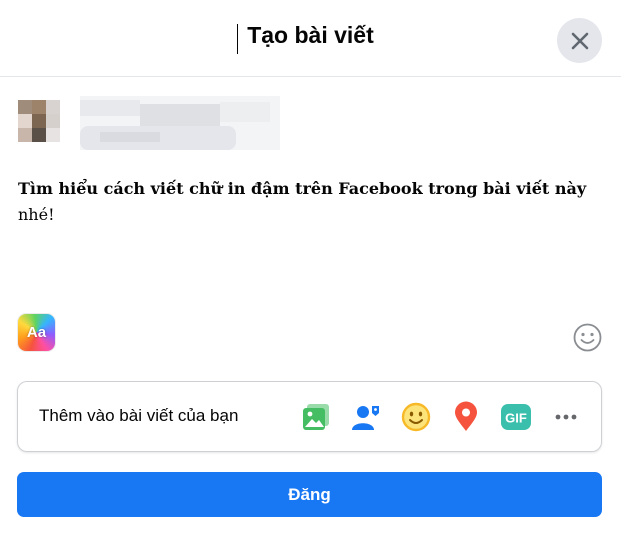 The height and width of the screenshot is (537, 621). I want to click on tag-people-icon, so click(365, 418).